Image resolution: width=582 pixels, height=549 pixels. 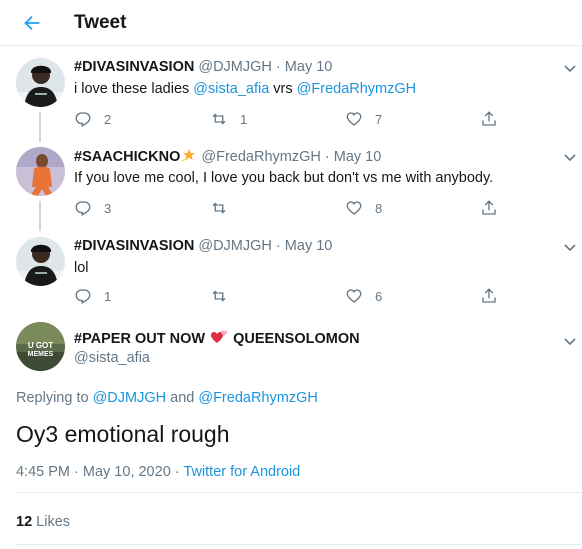 I want to click on tweet-header: #SAACHICKNO @FredaRhymzGH · May 10, so click(x=227, y=156).